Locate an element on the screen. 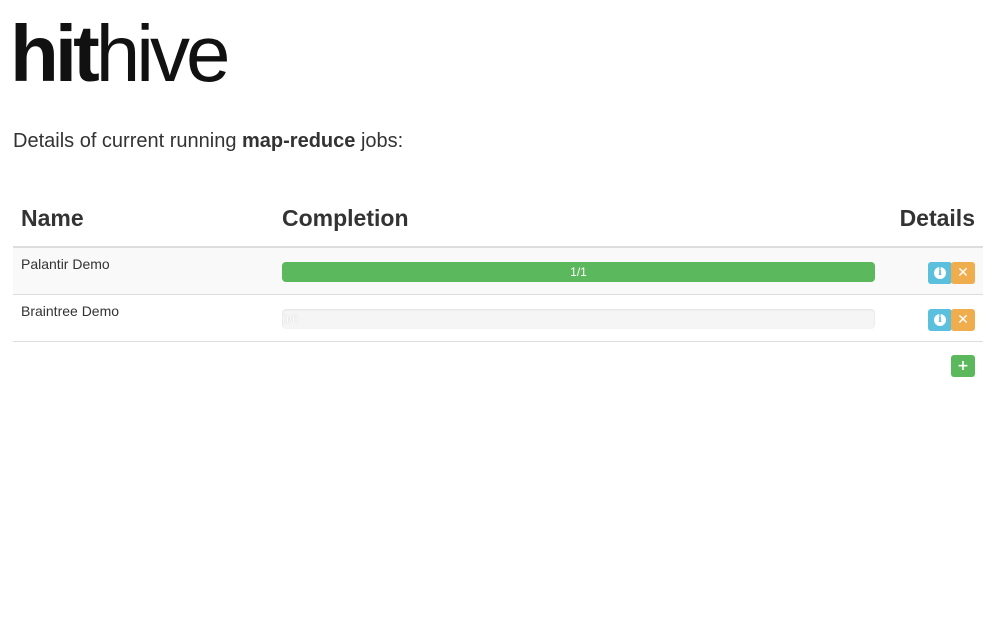  job-name: Braintree Demo is located at coordinates (143, 318).